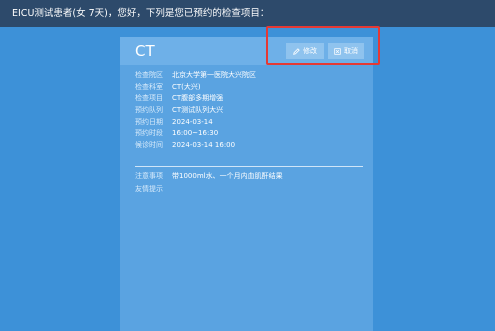 Image resolution: width=495 pixels, height=331 pixels. I want to click on edit-button-label: 修改, so click(310, 51).